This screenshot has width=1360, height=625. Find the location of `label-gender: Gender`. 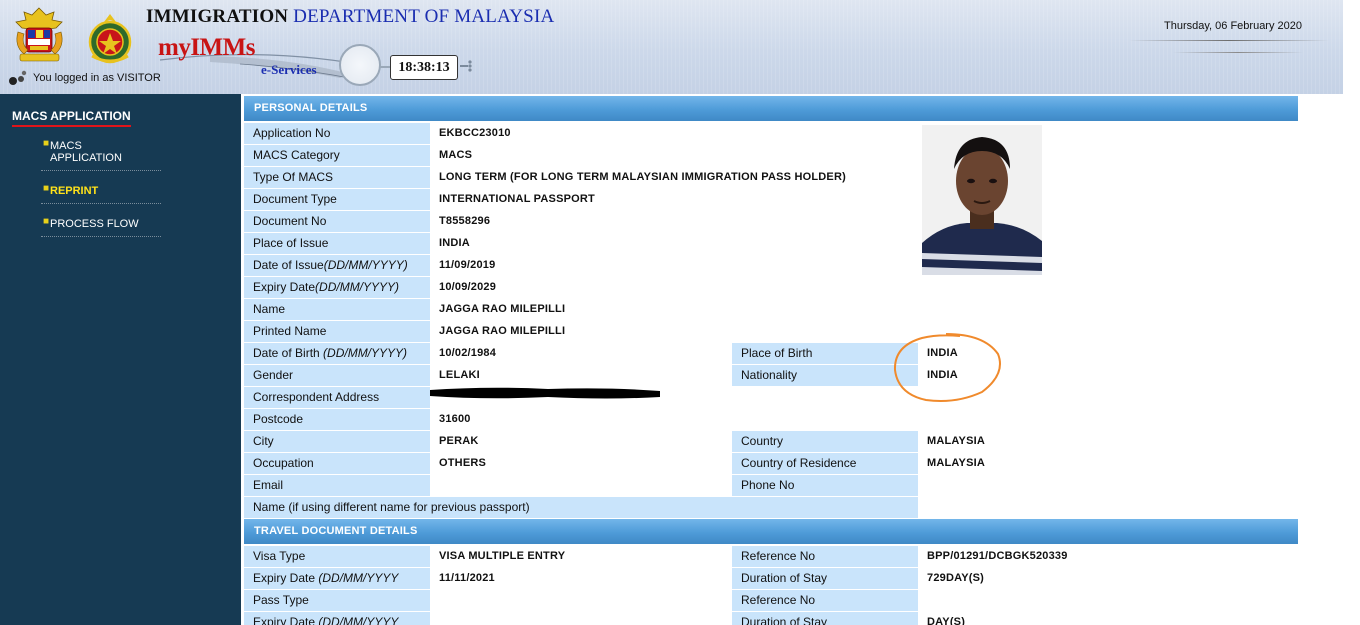

label-gender: Gender is located at coordinates (337, 375).